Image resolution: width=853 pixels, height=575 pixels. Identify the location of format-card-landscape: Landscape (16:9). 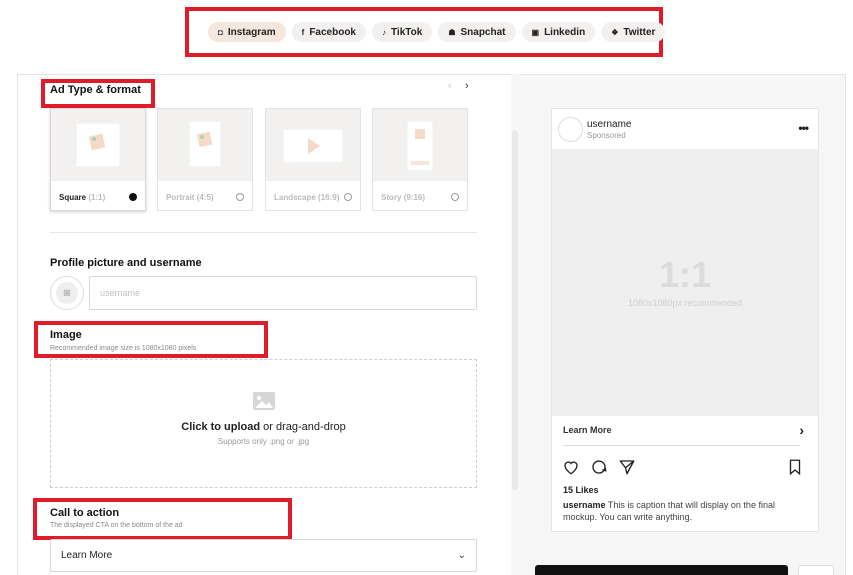
(313, 159).